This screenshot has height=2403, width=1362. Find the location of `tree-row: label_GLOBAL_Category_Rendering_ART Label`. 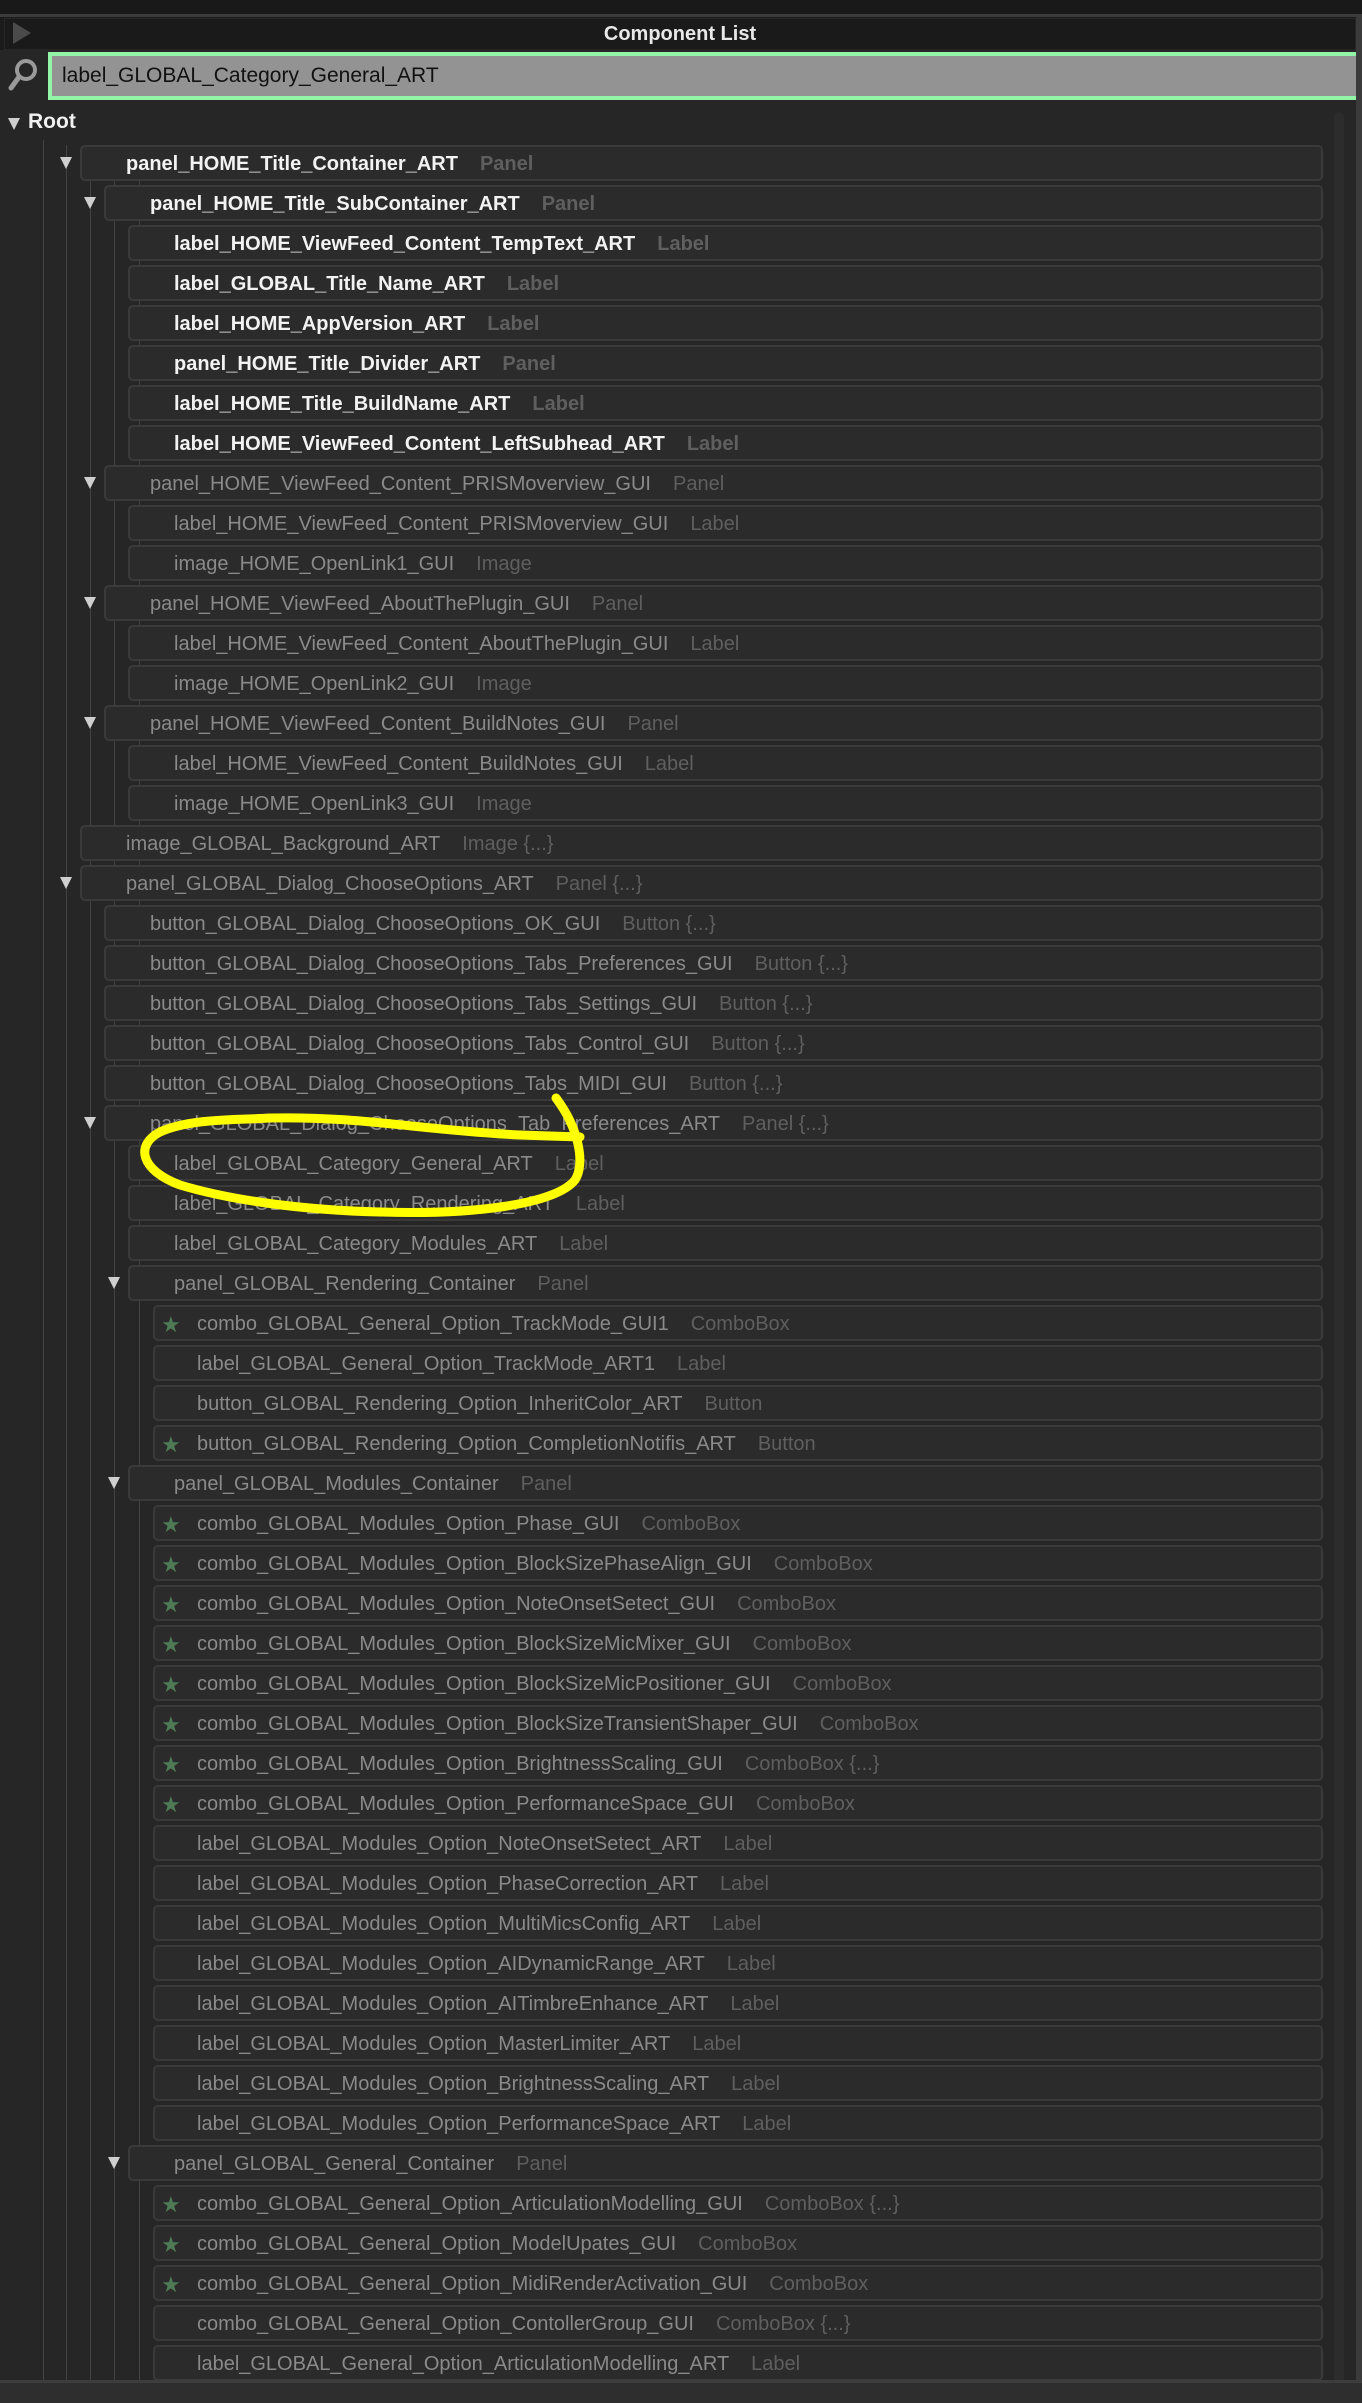

tree-row: label_GLOBAL_Category_Rendering_ART Label is located at coordinates (725, 1203).